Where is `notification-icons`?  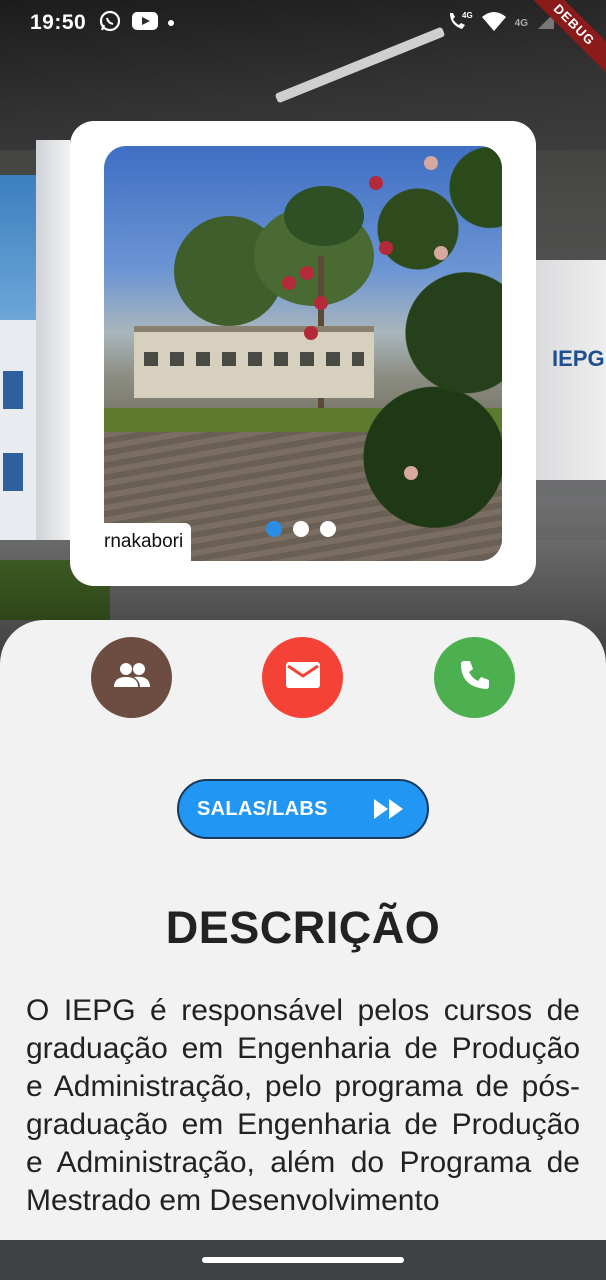 notification-icons is located at coordinates (136, 23).